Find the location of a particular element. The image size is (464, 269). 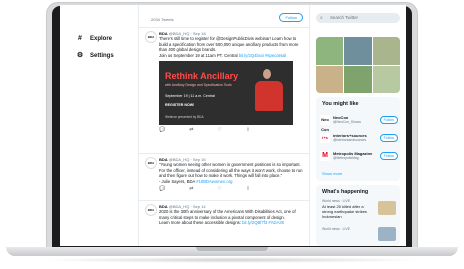

laptop-notch is located at coordinates (232, 249).